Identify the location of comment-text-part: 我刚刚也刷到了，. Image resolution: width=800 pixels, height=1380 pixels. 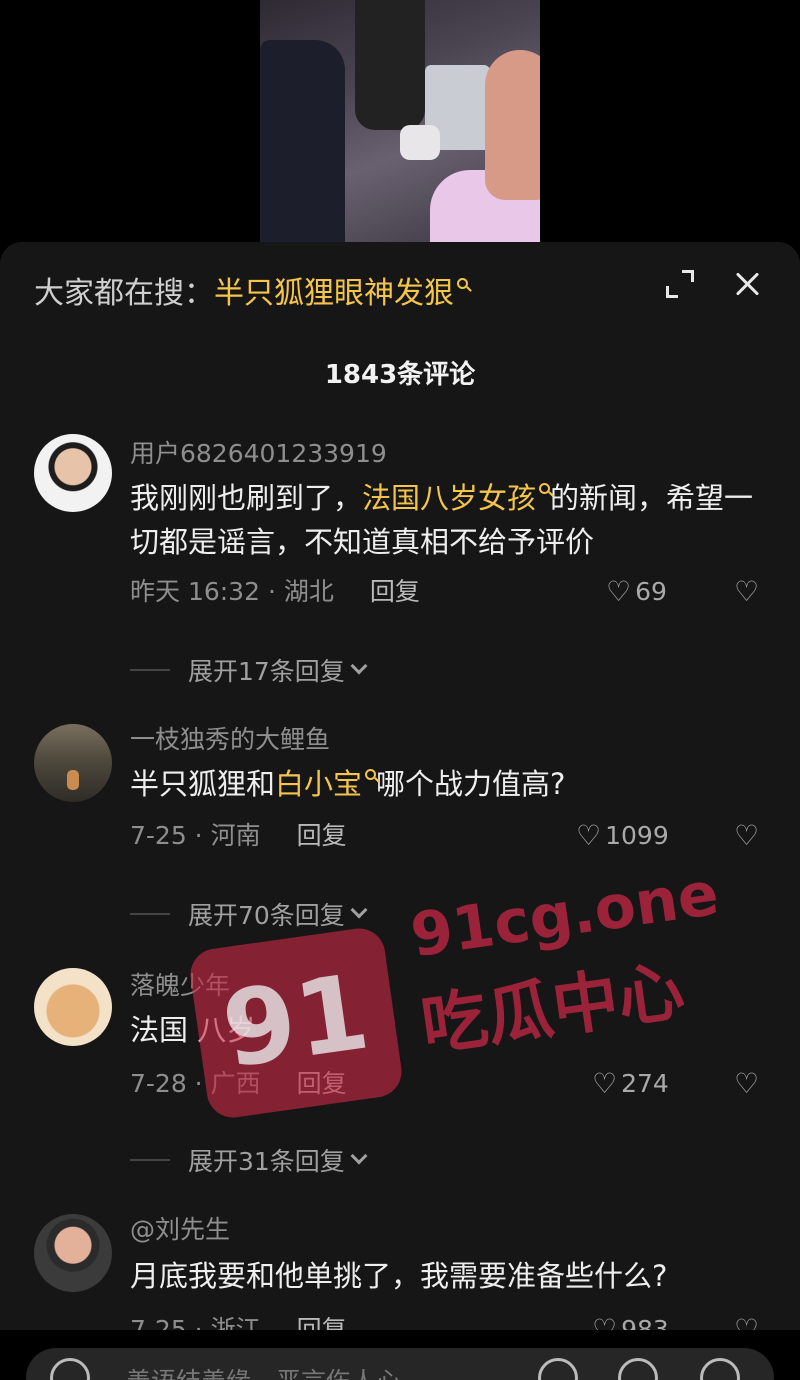
(246, 498).